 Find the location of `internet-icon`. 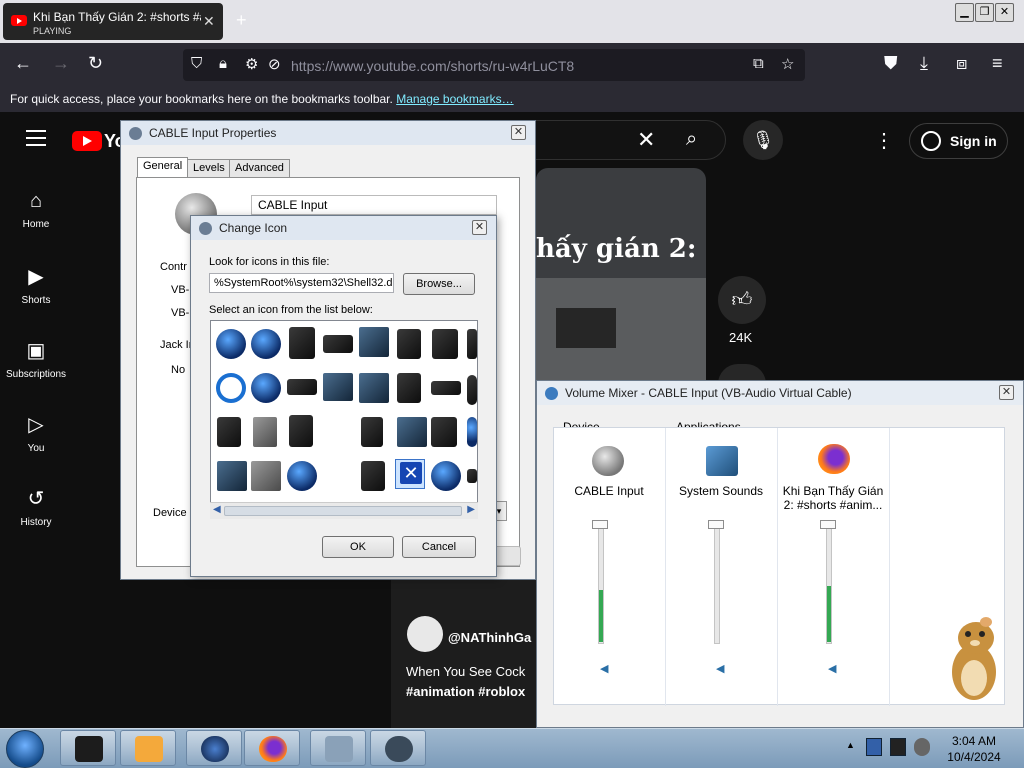

internet-icon is located at coordinates (446, 476).